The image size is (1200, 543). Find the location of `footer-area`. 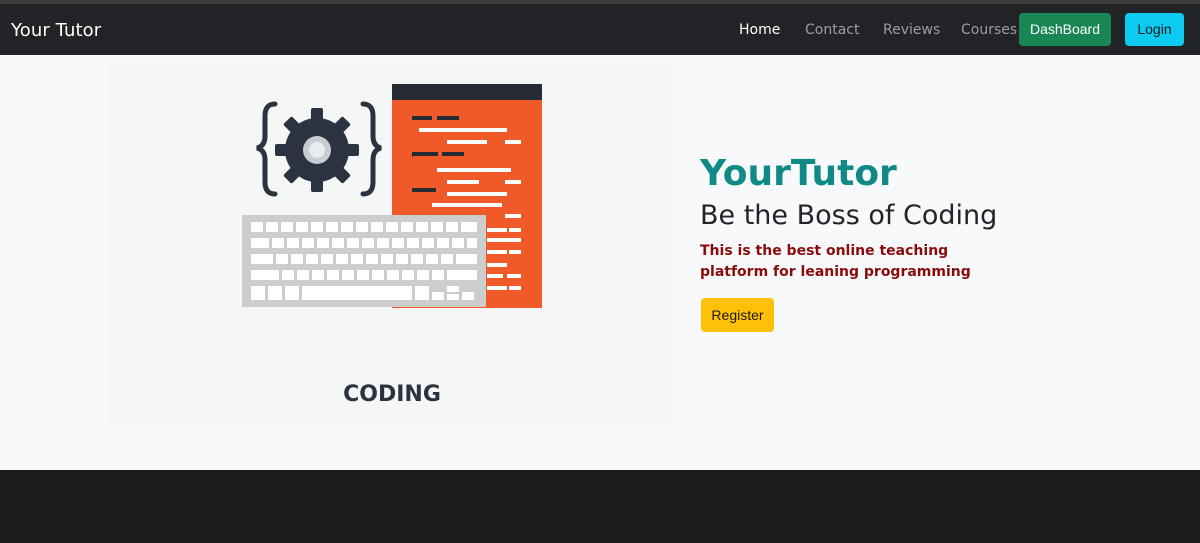

footer-area is located at coordinates (600, 506).